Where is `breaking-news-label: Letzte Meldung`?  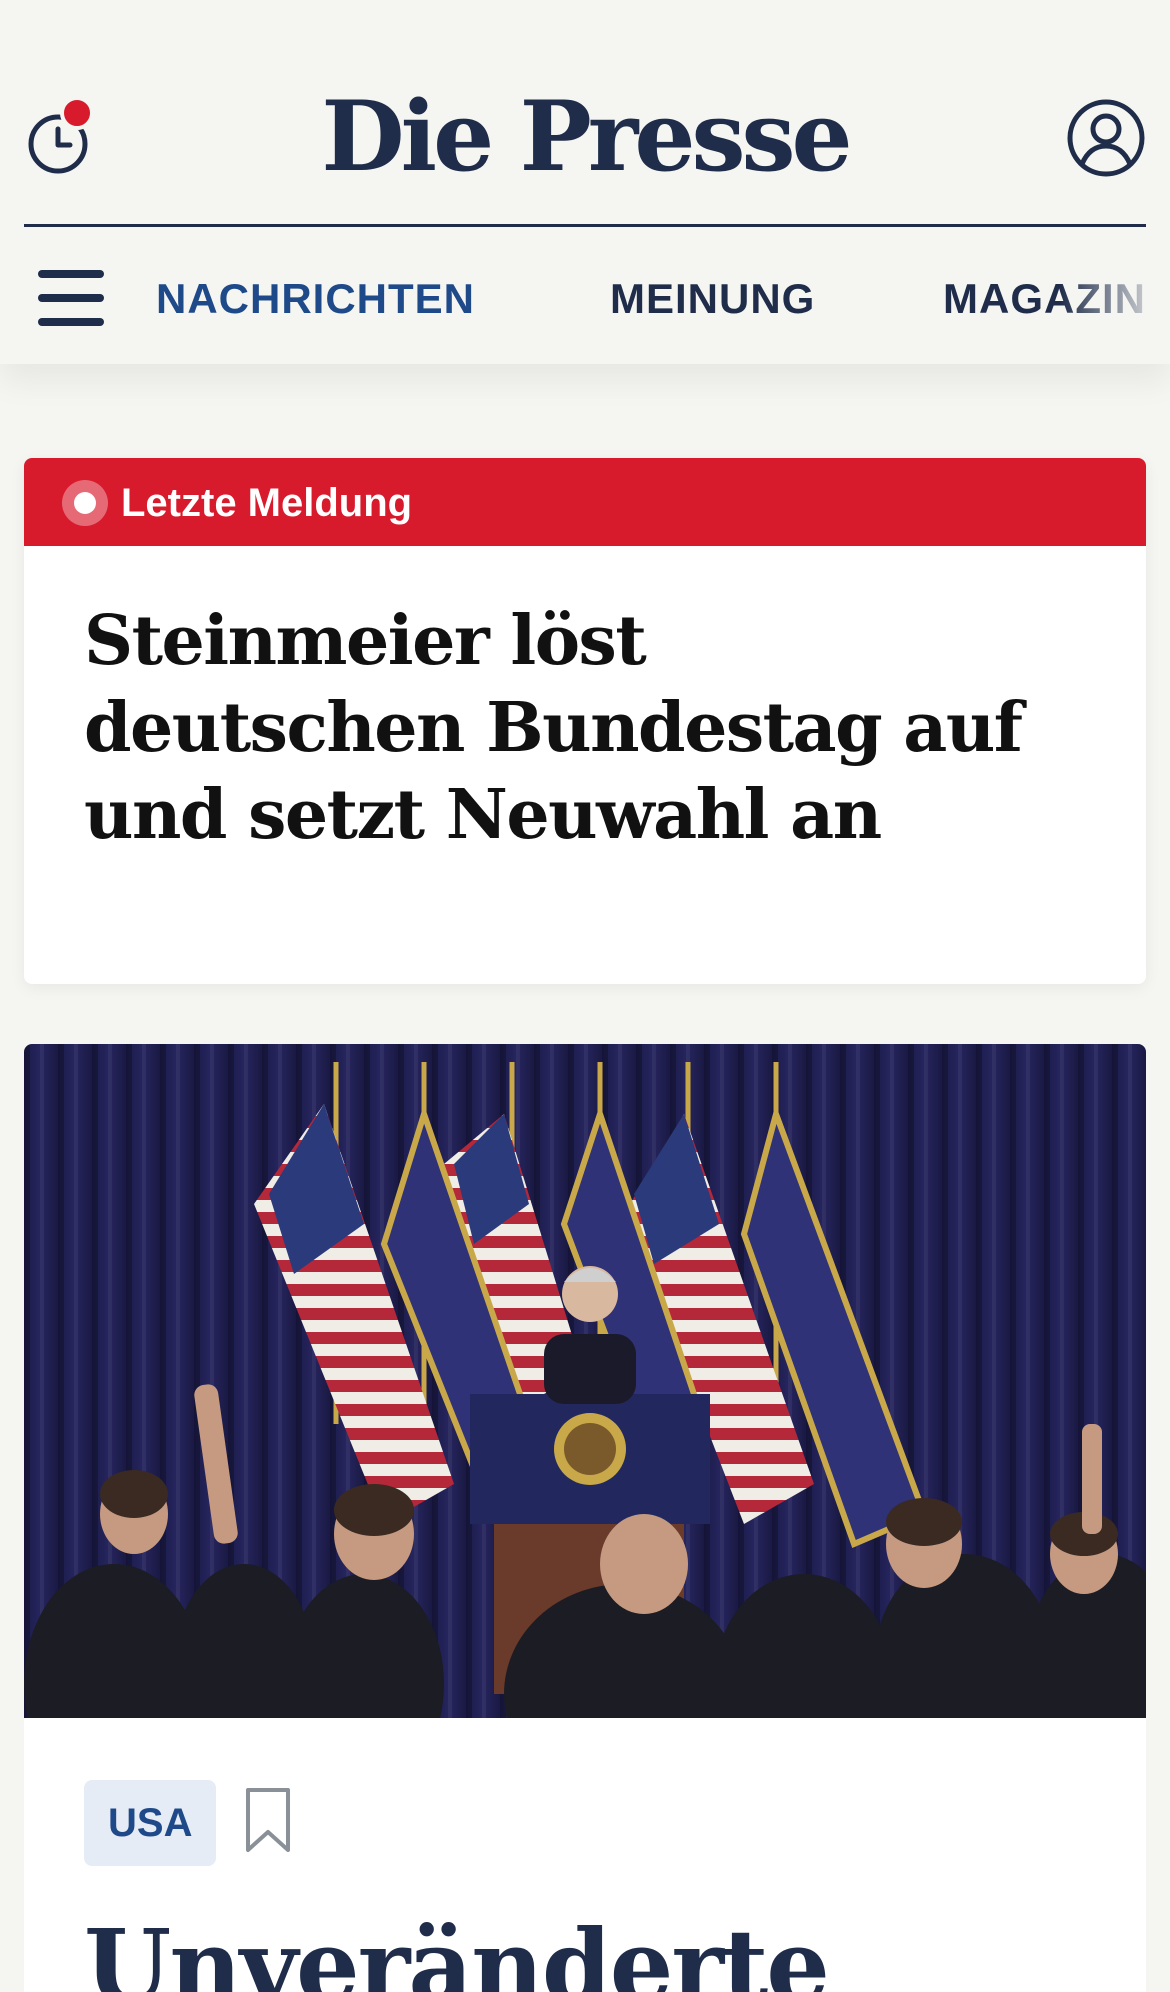 breaking-news-label: Letzte Meldung is located at coordinates (267, 503).